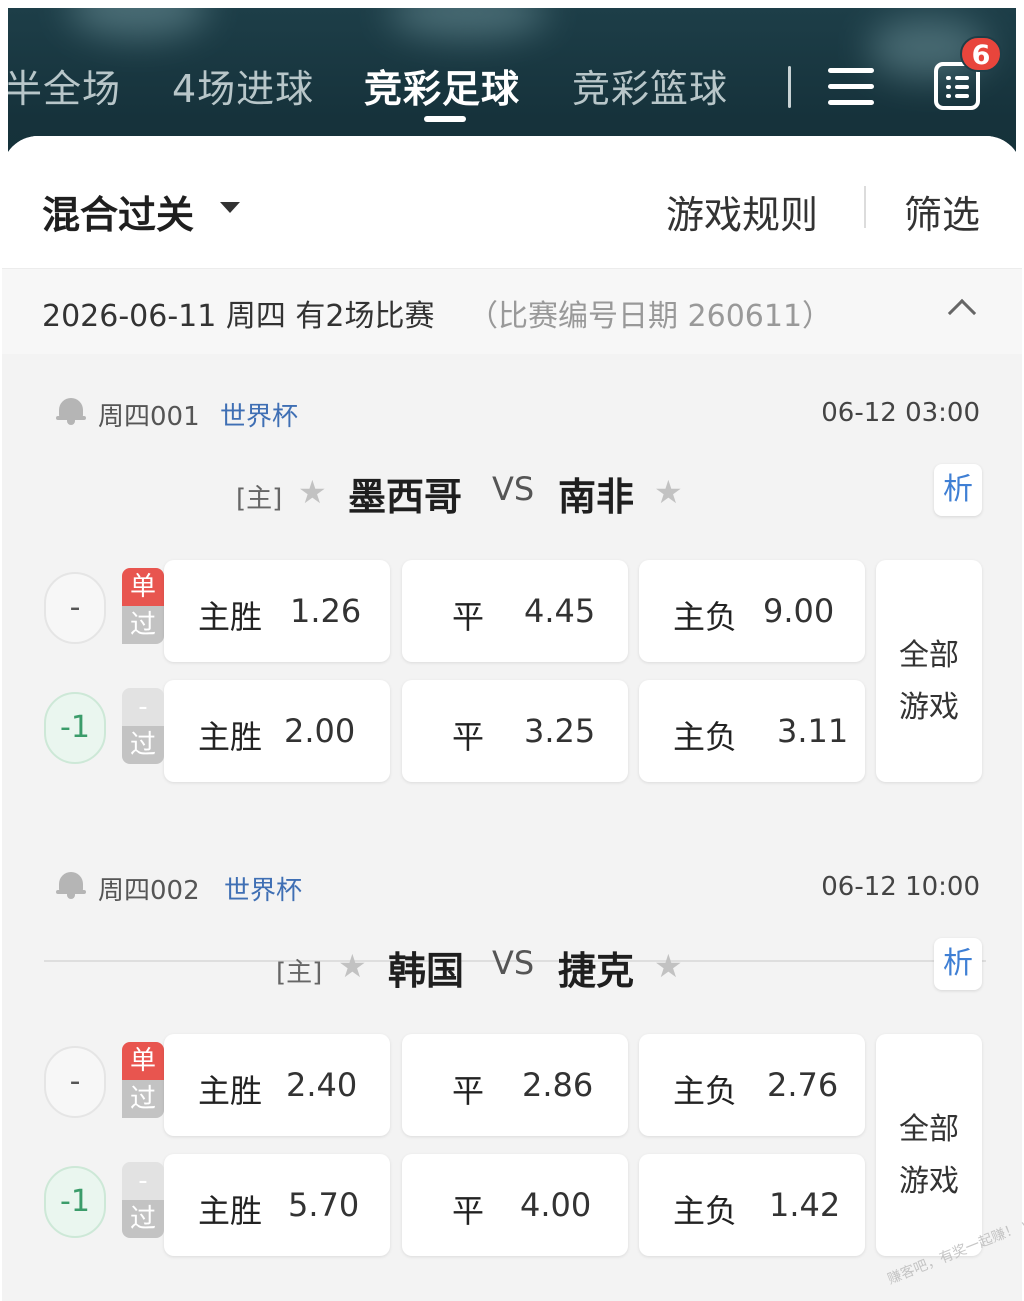 The height and width of the screenshot is (1301, 1024). What do you see at coordinates (752, 731) in the screenshot?
I see `odds-home-lose-handicap: 主负 3.11` at bounding box center [752, 731].